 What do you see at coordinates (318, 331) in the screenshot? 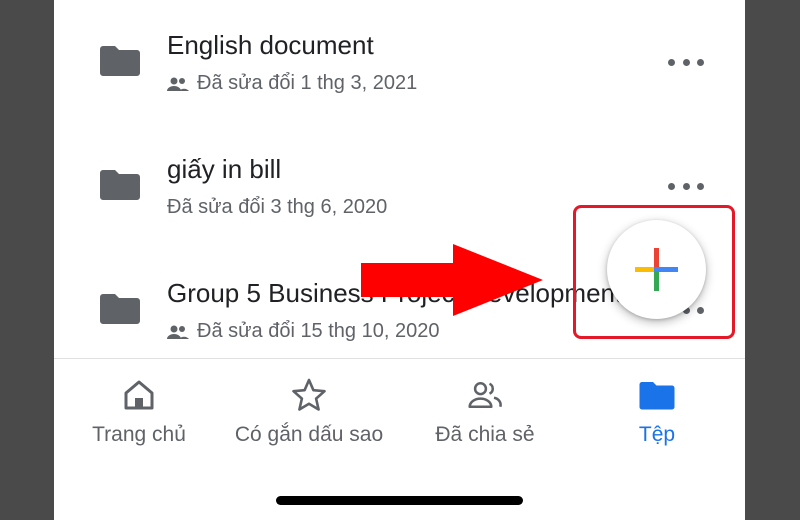
I see `modified-date: Đã sửa đổi 15 thg 10, 2020` at bounding box center [318, 331].